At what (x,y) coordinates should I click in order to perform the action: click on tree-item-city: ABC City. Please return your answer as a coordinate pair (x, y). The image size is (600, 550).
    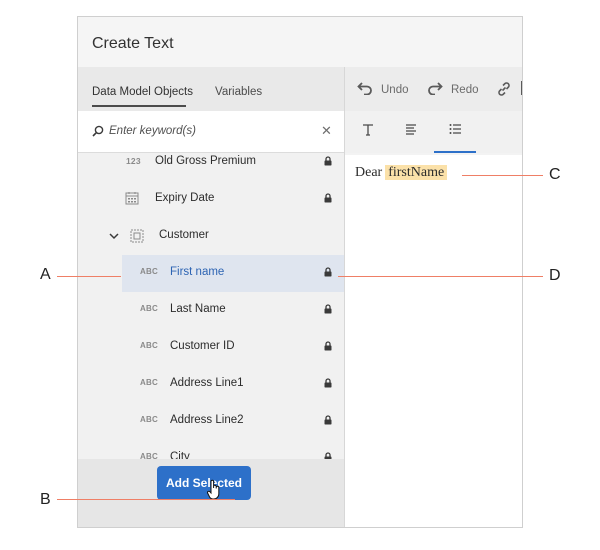
    Looking at the image, I should click on (211, 449).